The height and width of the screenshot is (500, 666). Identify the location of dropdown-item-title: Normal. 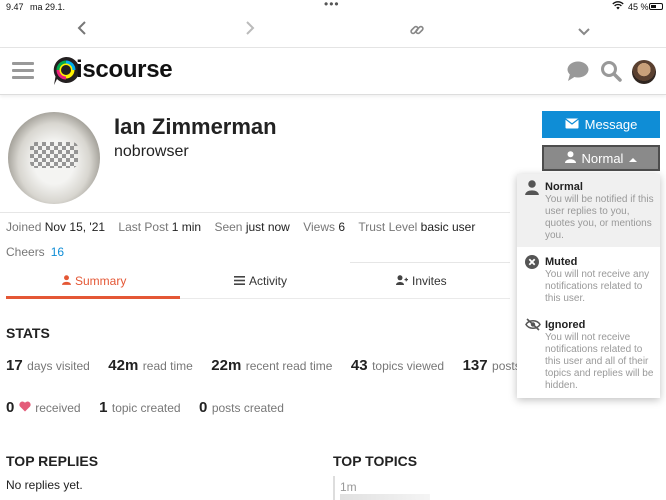
(564, 187).